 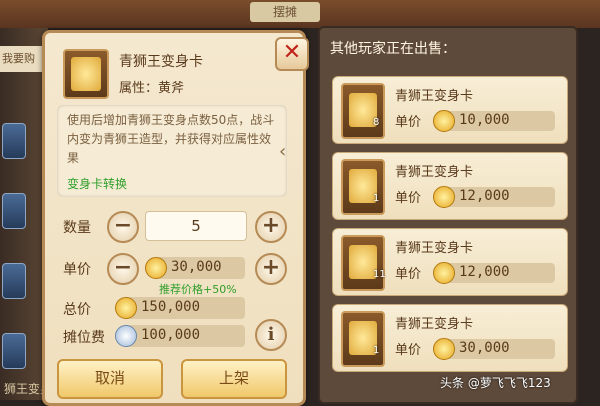 I want to click on chevron-left-icon: ‹, so click(x=282, y=151).